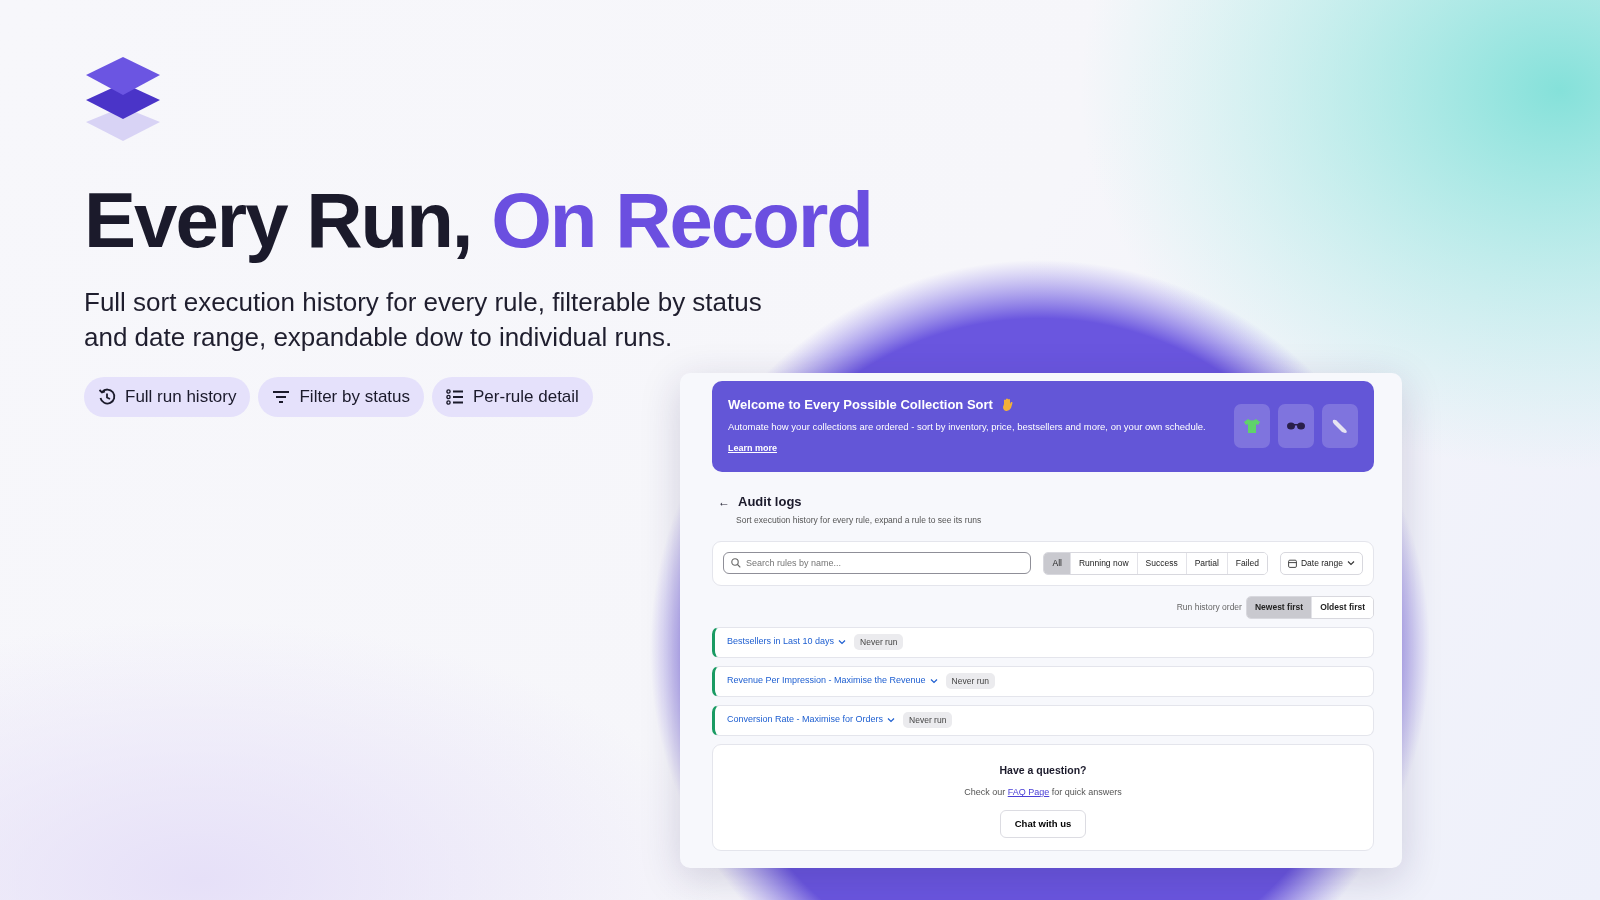 The image size is (1600, 900). I want to click on waving-hand-icon, so click(1007, 404).